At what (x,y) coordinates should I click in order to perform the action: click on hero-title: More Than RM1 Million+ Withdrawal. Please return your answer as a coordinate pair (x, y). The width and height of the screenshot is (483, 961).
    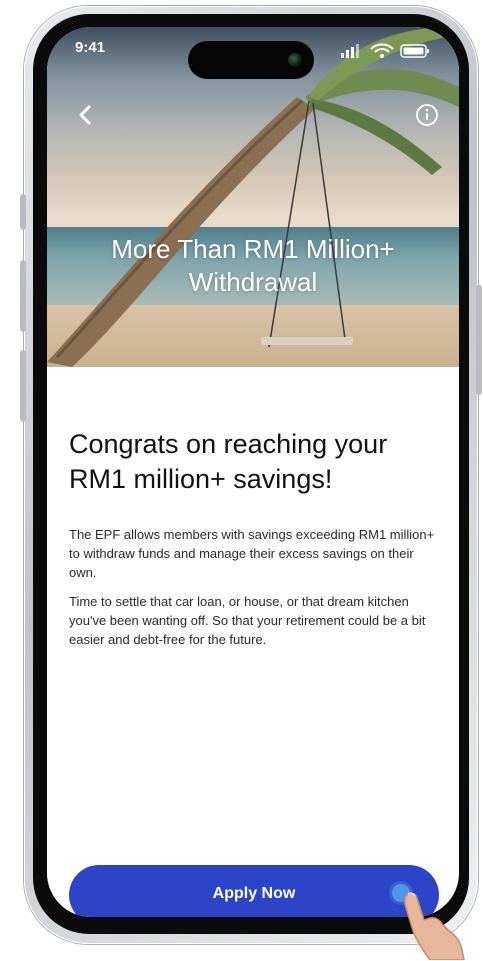
    Looking at the image, I should click on (253, 265).